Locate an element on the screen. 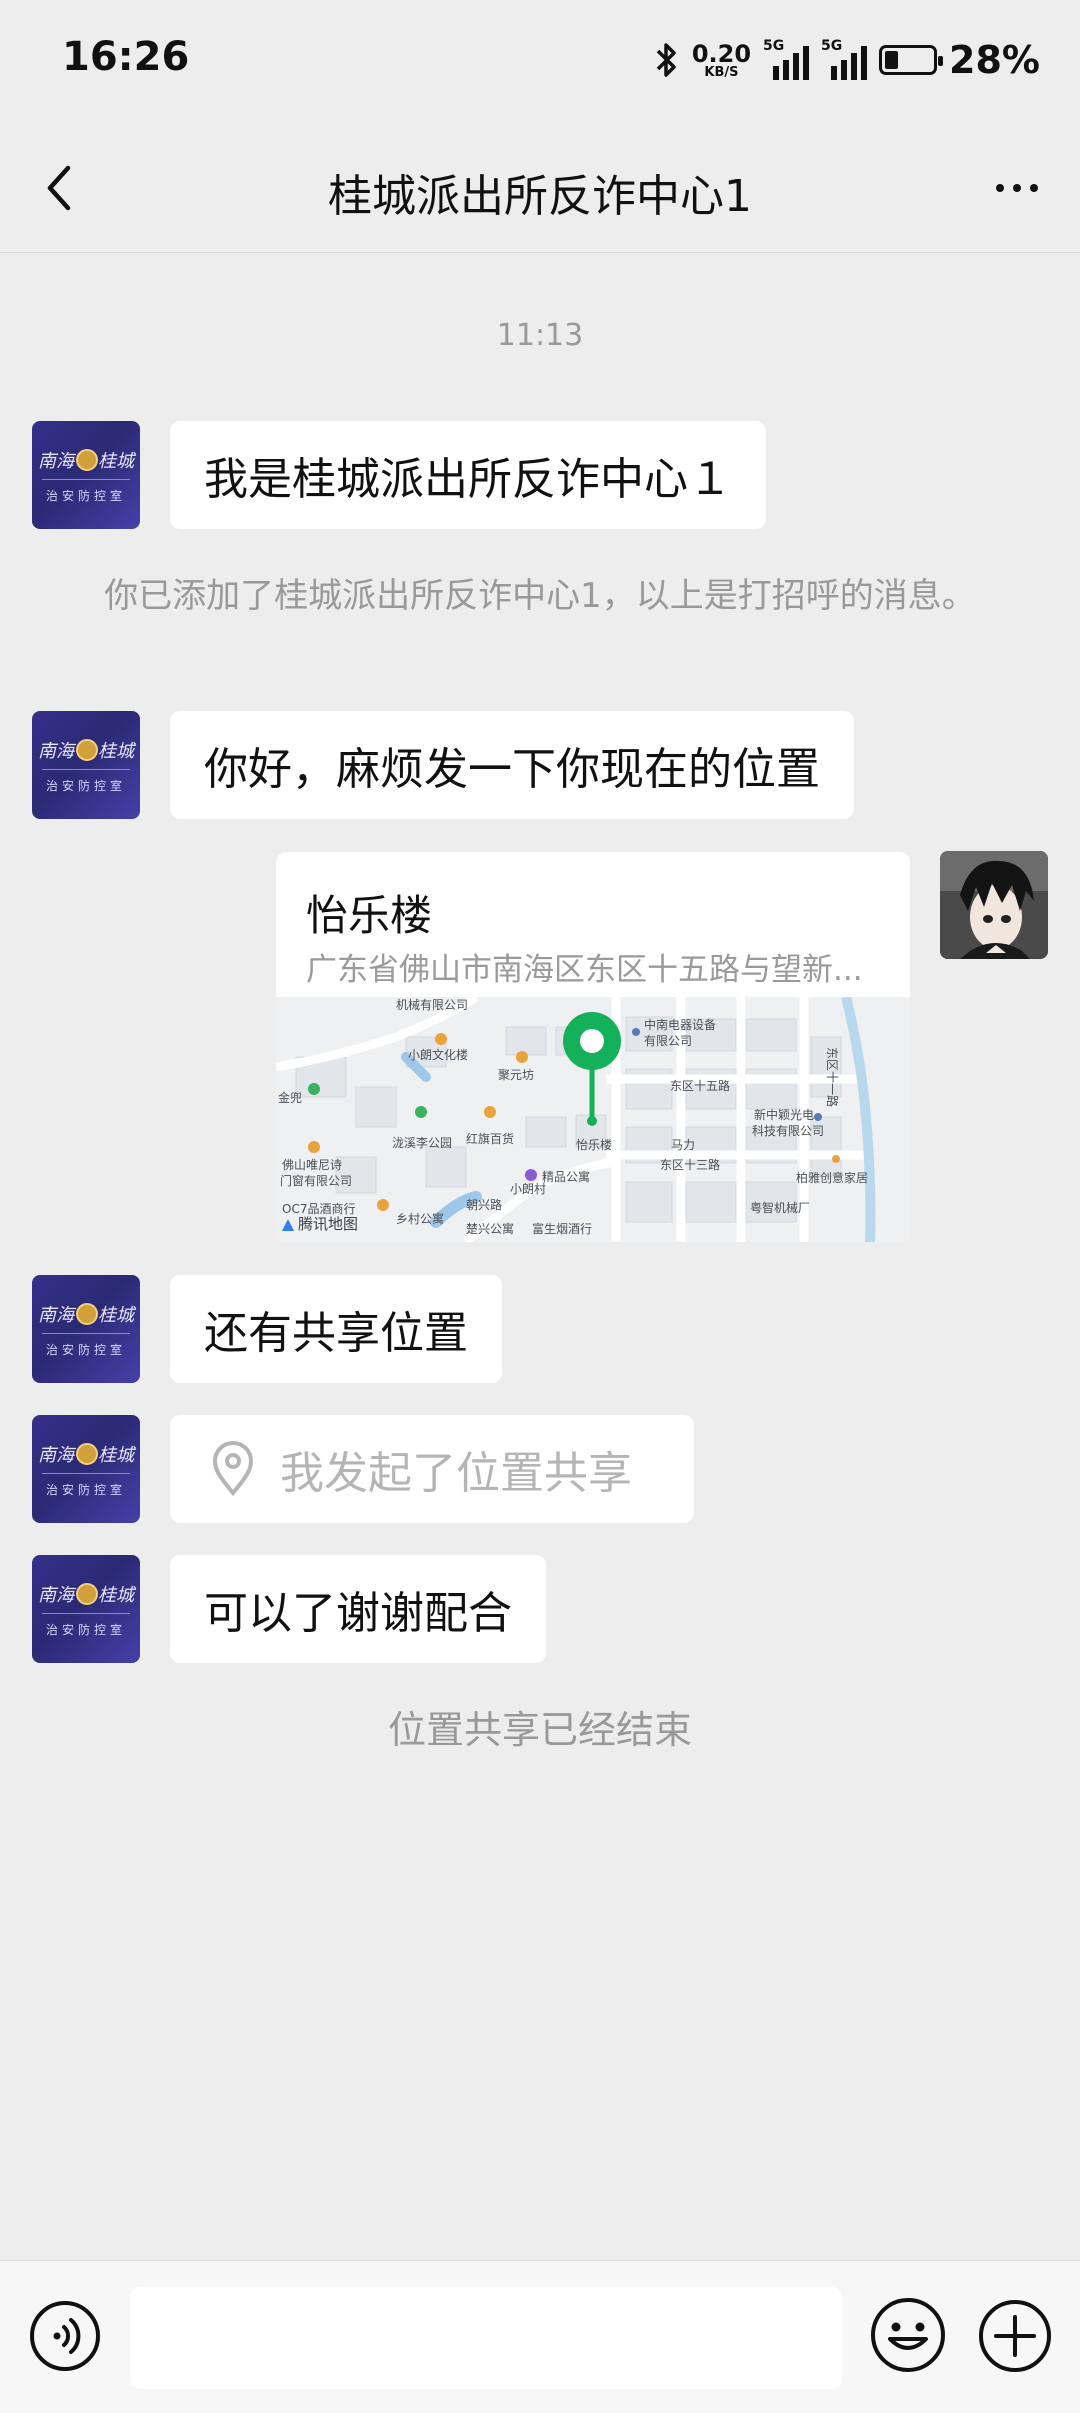 The image size is (1080, 2413). status-time: 16:26 is located at coordinates (126, 57).